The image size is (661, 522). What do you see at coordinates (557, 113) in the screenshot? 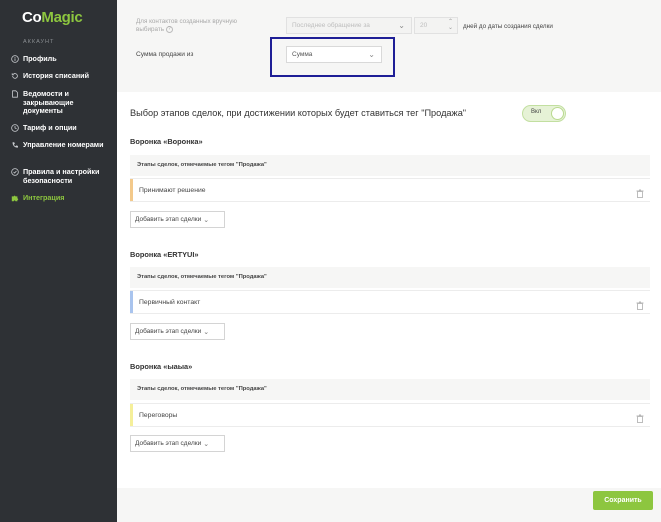
I see `toggle-knob` at bounding box center [557, 113].